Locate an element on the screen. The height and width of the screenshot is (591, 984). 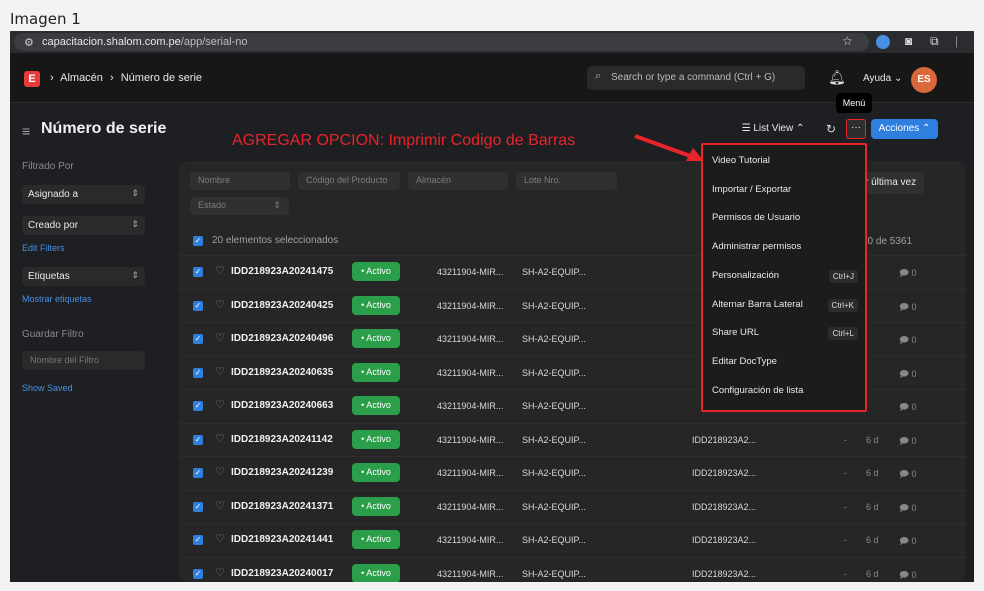
edit-filters-link: Edit Filters is located at coordinates (43, 248).